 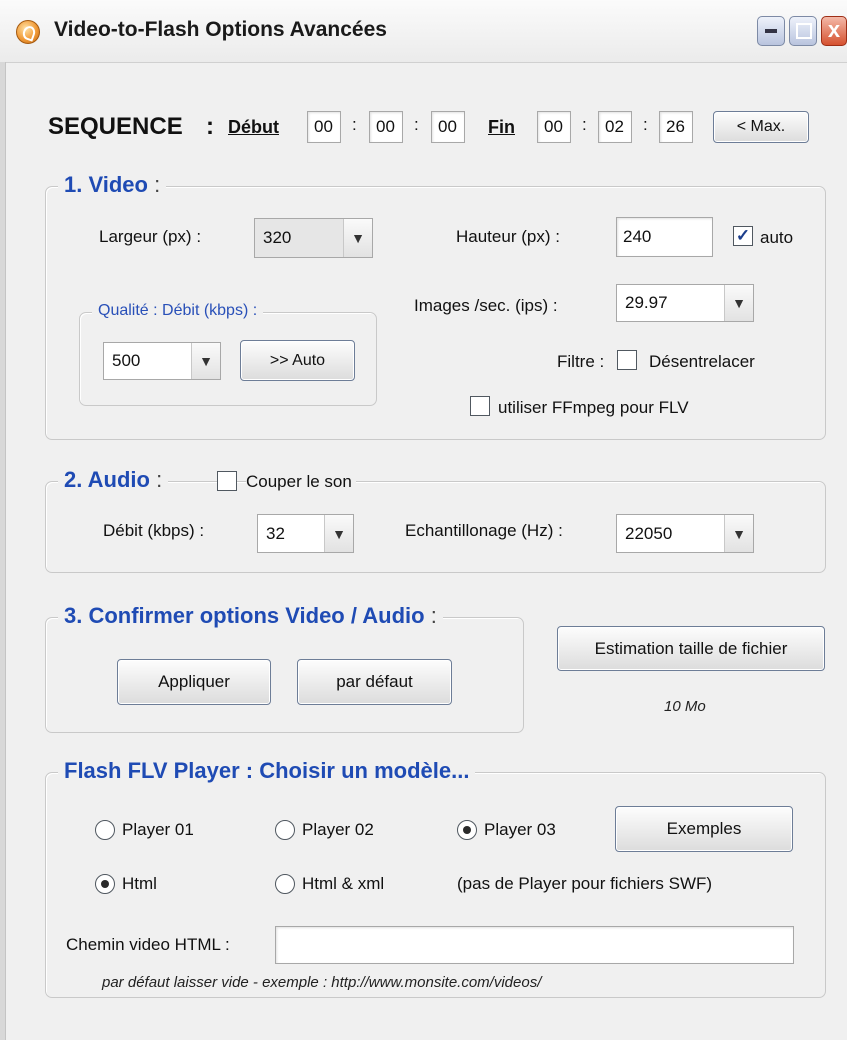 What do you see at coordinates (220, 29) in the screenshot?
I see `window-title: Video-to-Flash Options Avancées` at bounding box center [220, 29].